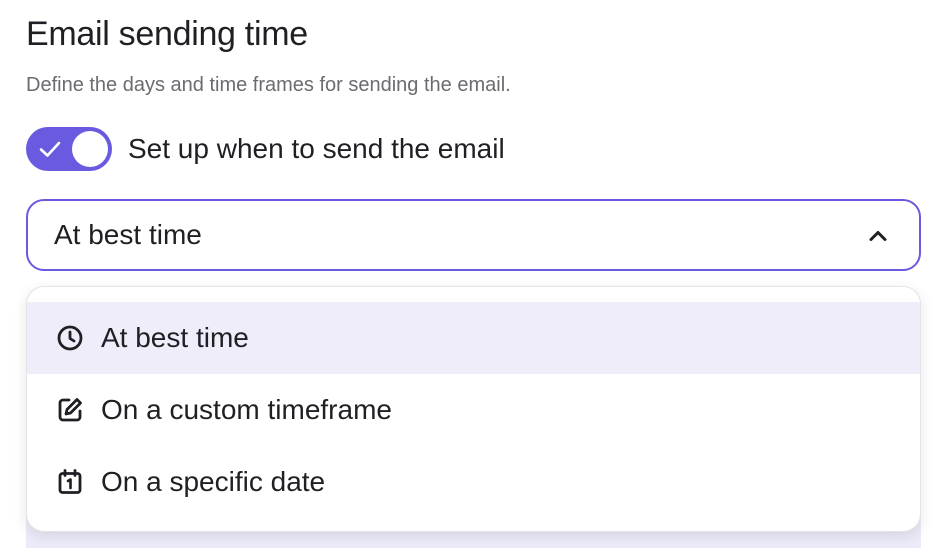 Image resolution: width=942 pixels, height=548 pixels. Describe the element at coordinates (128, 234) in the screenshot. I see `select-value: At best time` at that location.